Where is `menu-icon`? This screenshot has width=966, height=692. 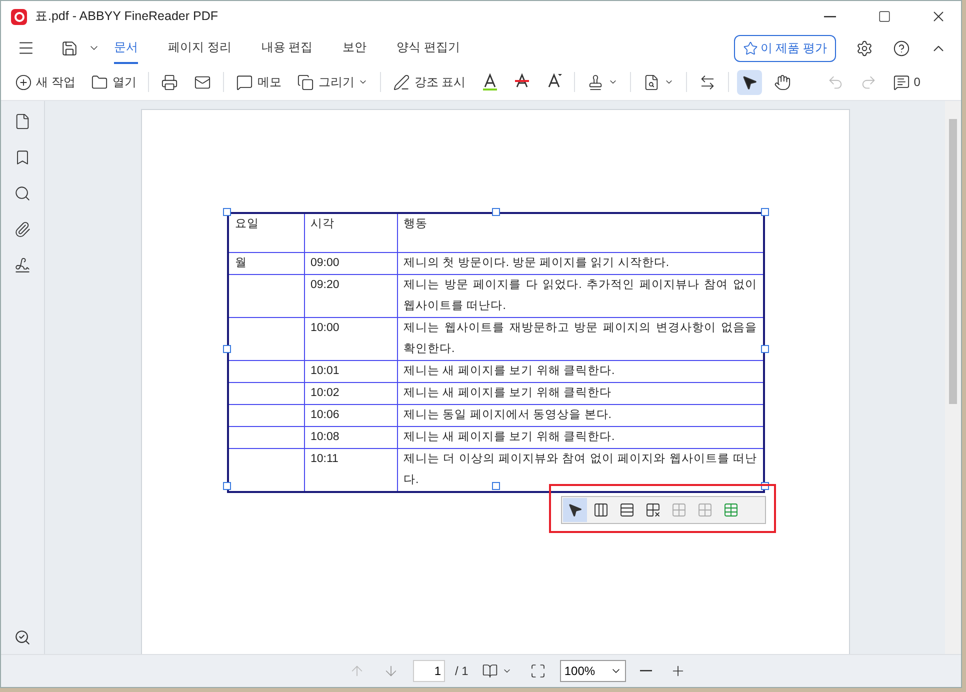 menu-icon is located at coordinates (26, 48).